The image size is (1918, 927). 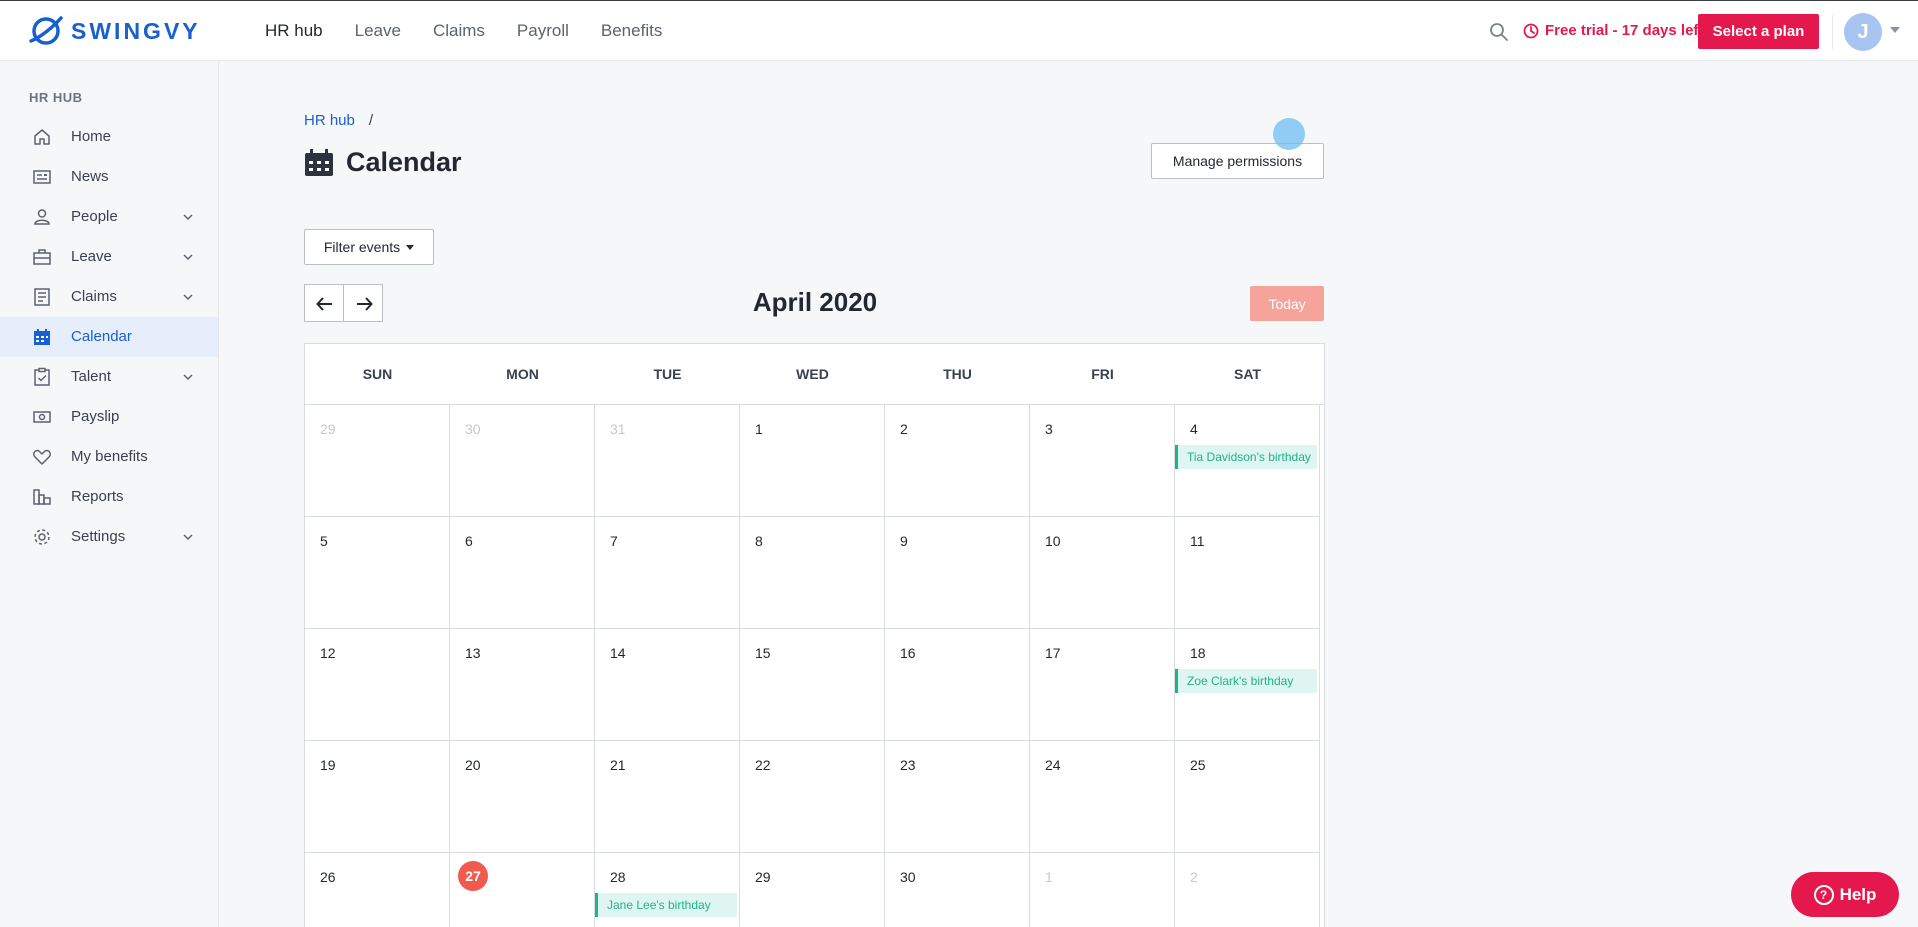 I want to click on page-title-text: Calendar, so click(x=404, y=162).